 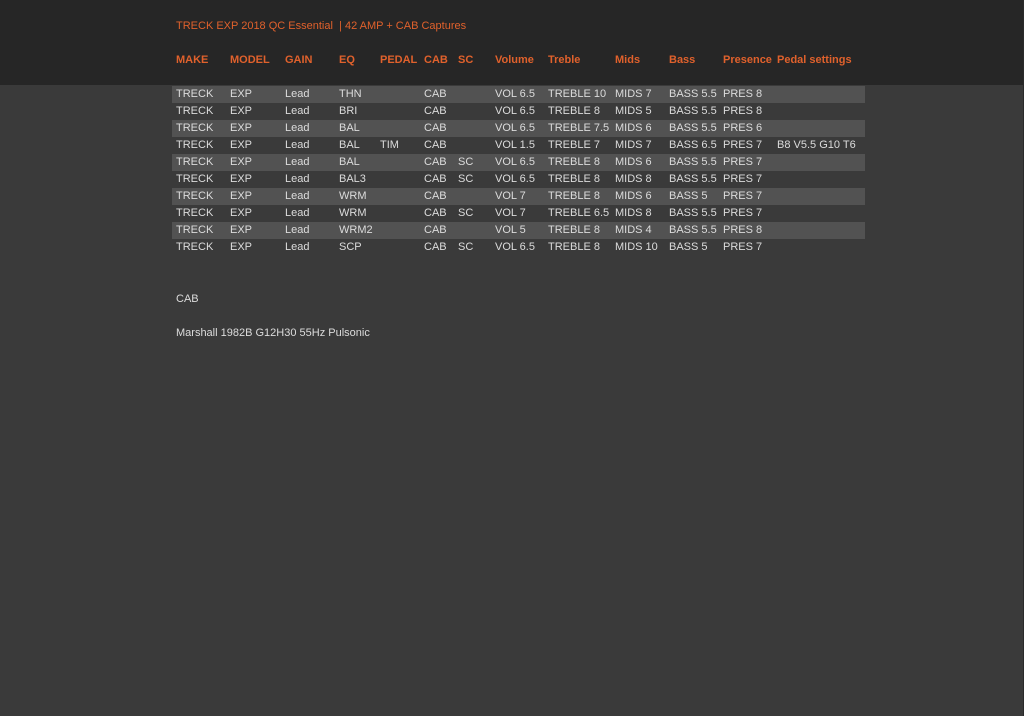 I want to click on cell-treble: TREBLE 7.5, so click(x=579, y=128).